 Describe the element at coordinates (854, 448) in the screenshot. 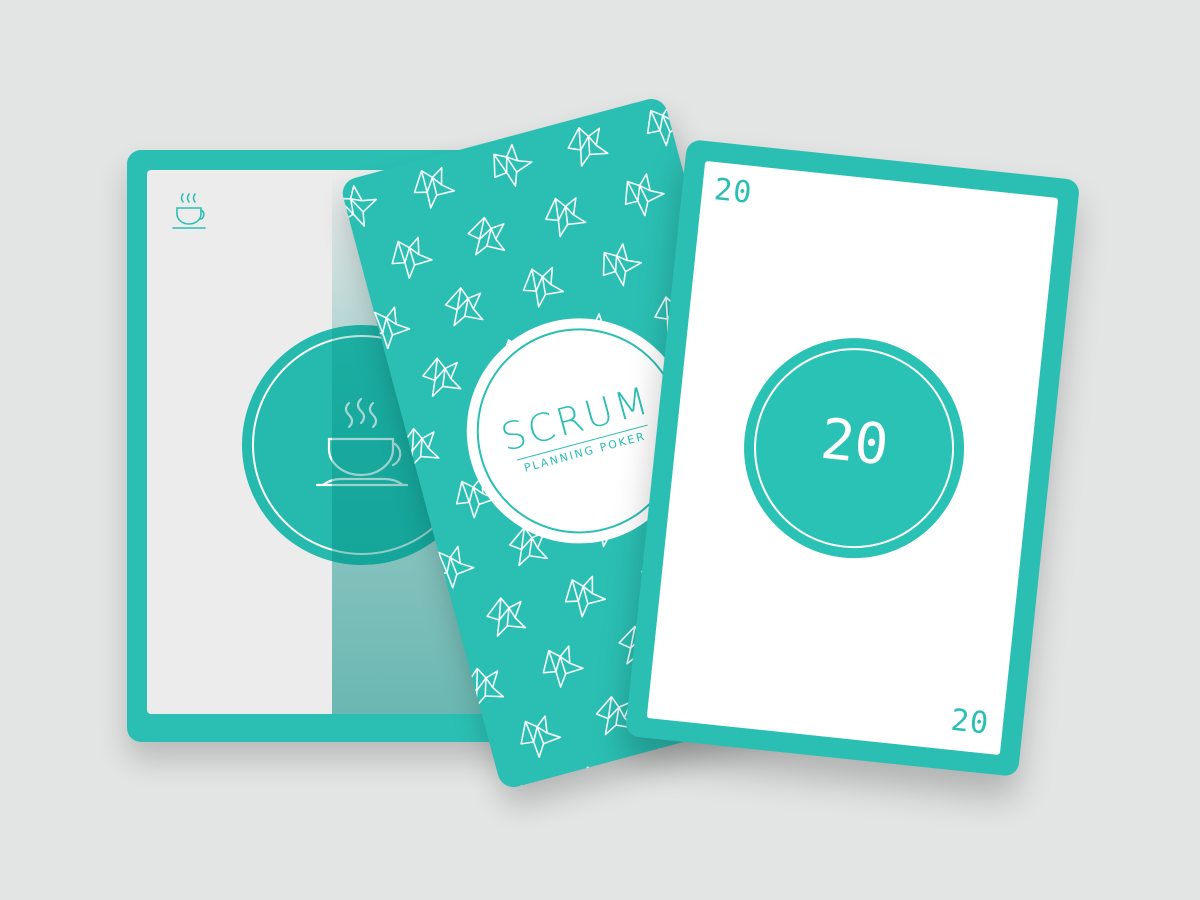

I see `number-circle: 20` at that location.